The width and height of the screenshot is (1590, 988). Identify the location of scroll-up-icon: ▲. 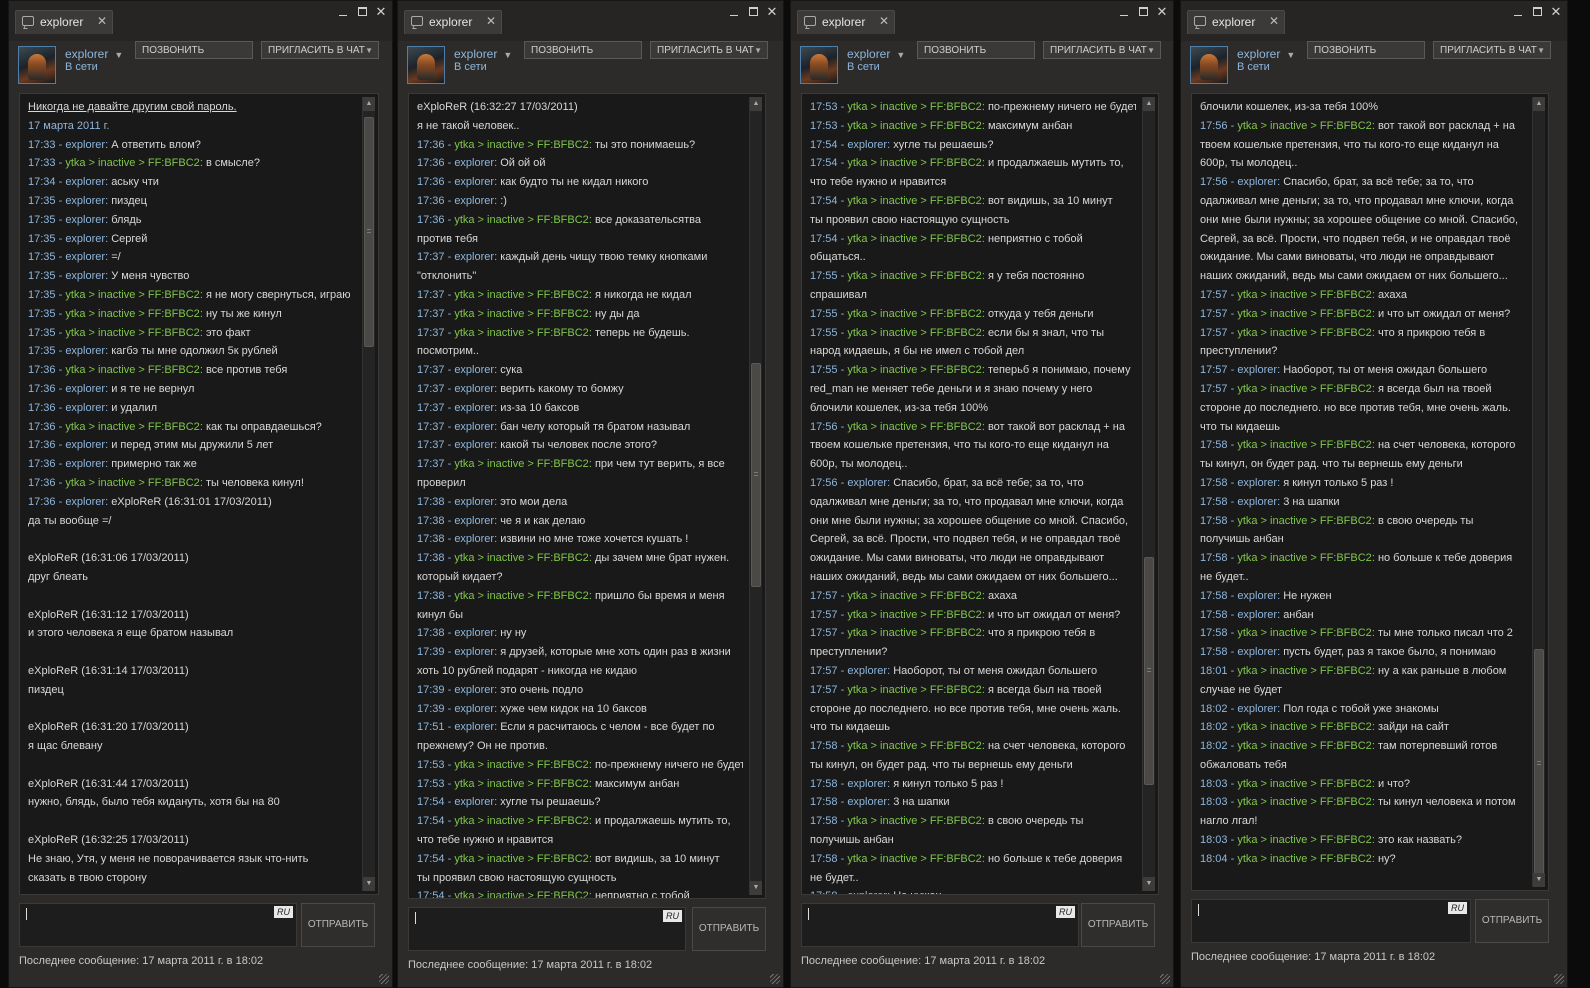
(1539, 104).